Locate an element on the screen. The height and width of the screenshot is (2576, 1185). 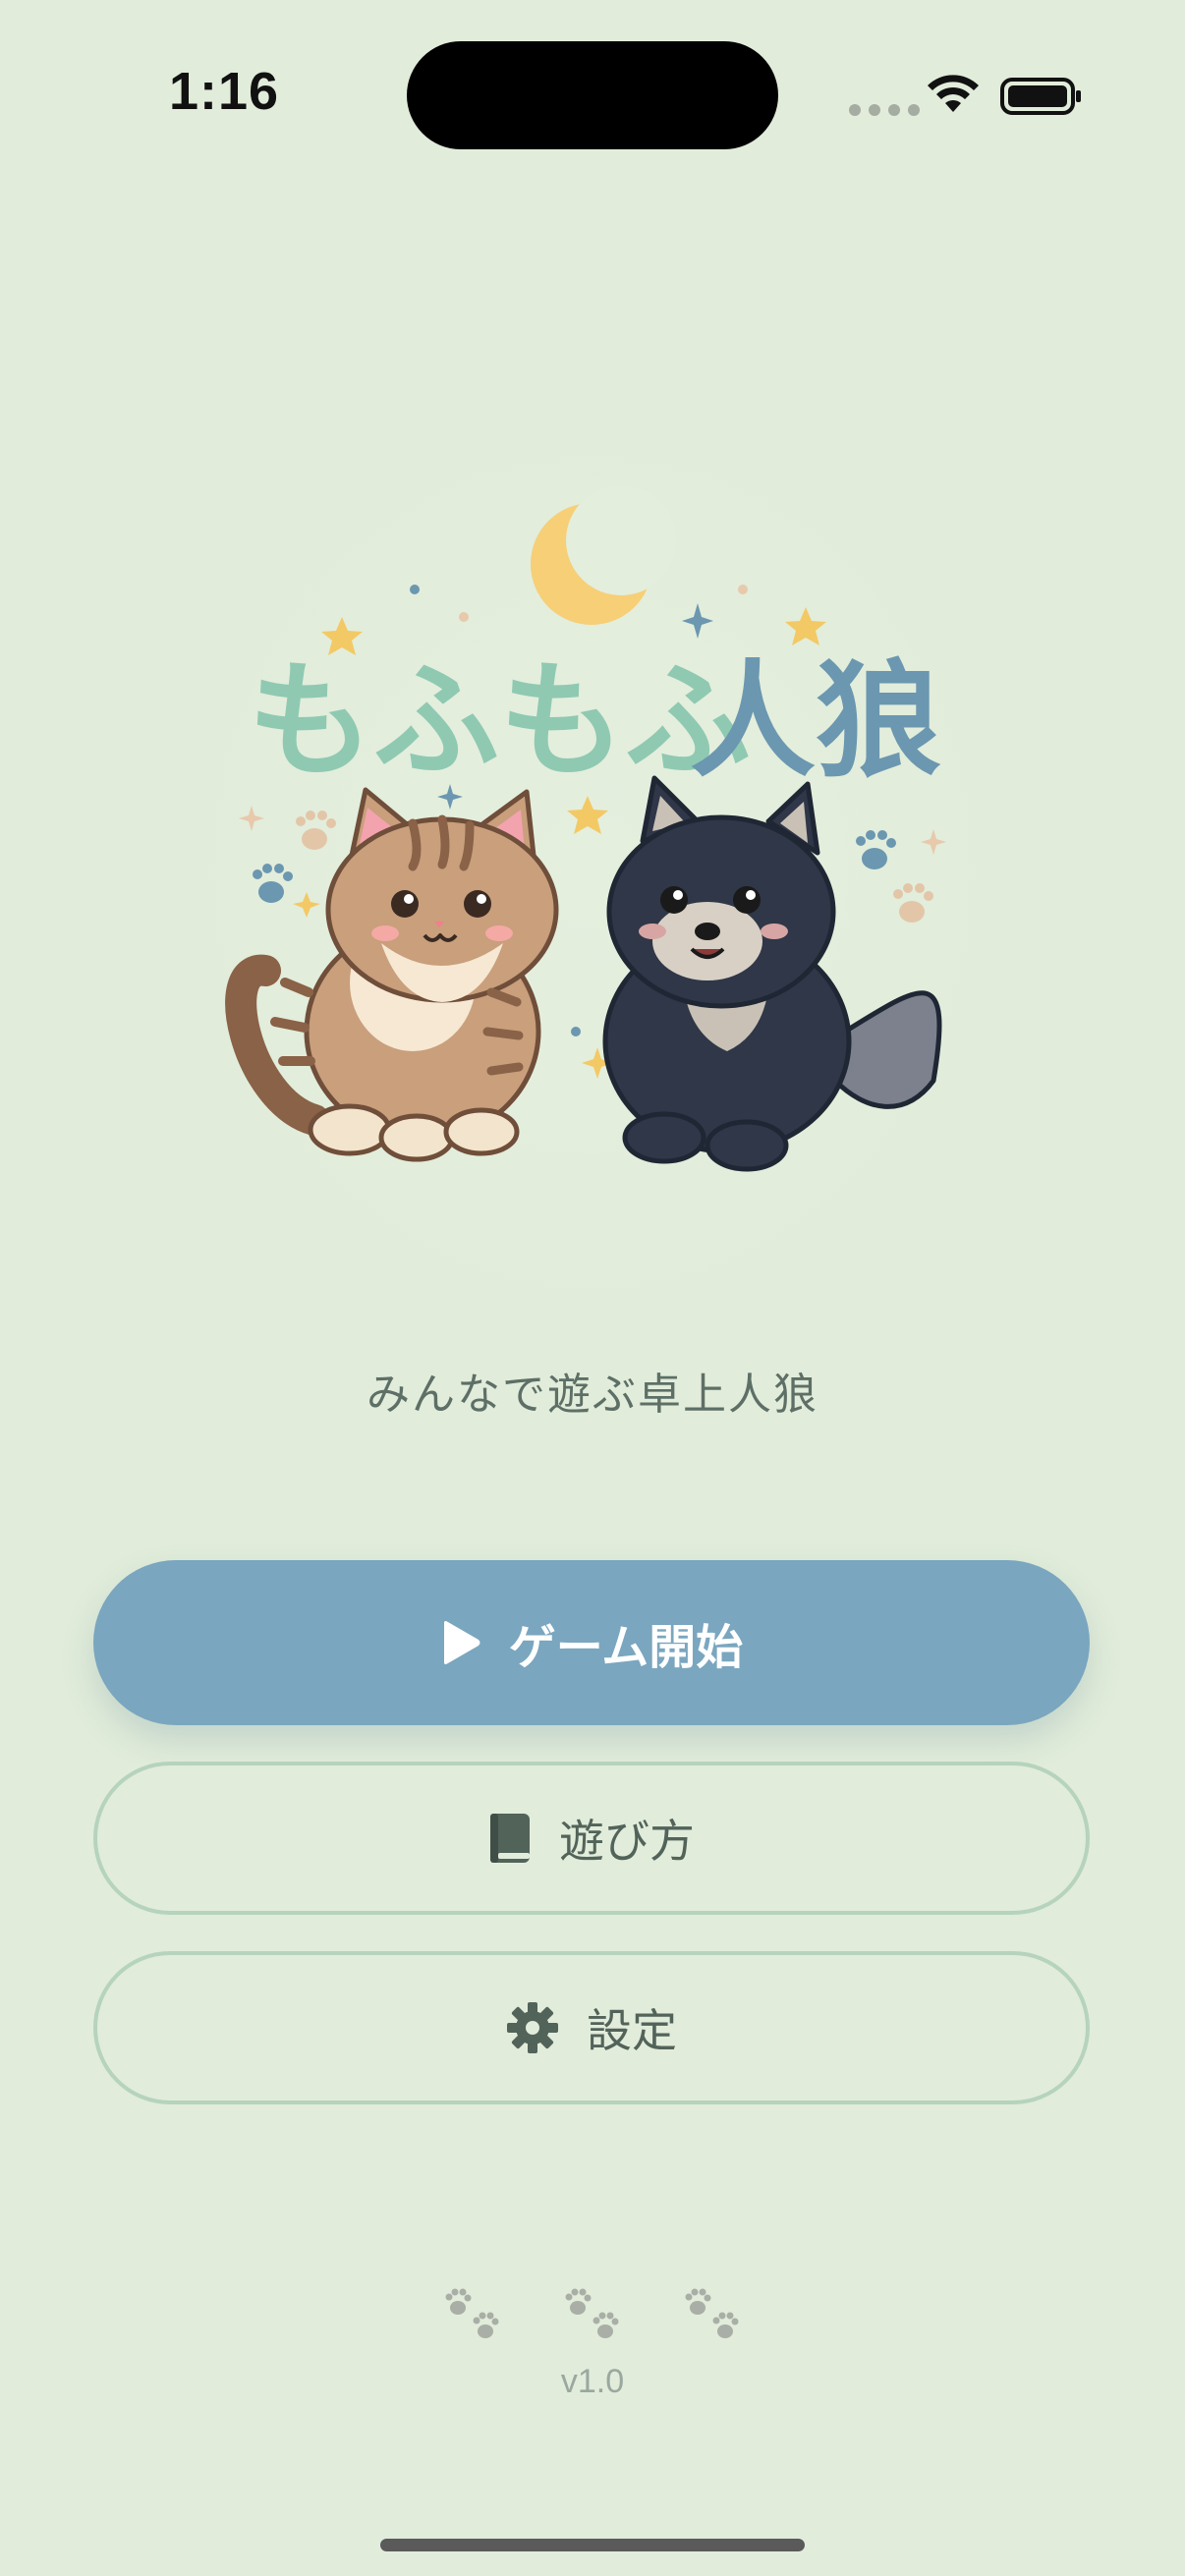
hero-title-mofu: もふもふ is located at coordinates (500, 721).